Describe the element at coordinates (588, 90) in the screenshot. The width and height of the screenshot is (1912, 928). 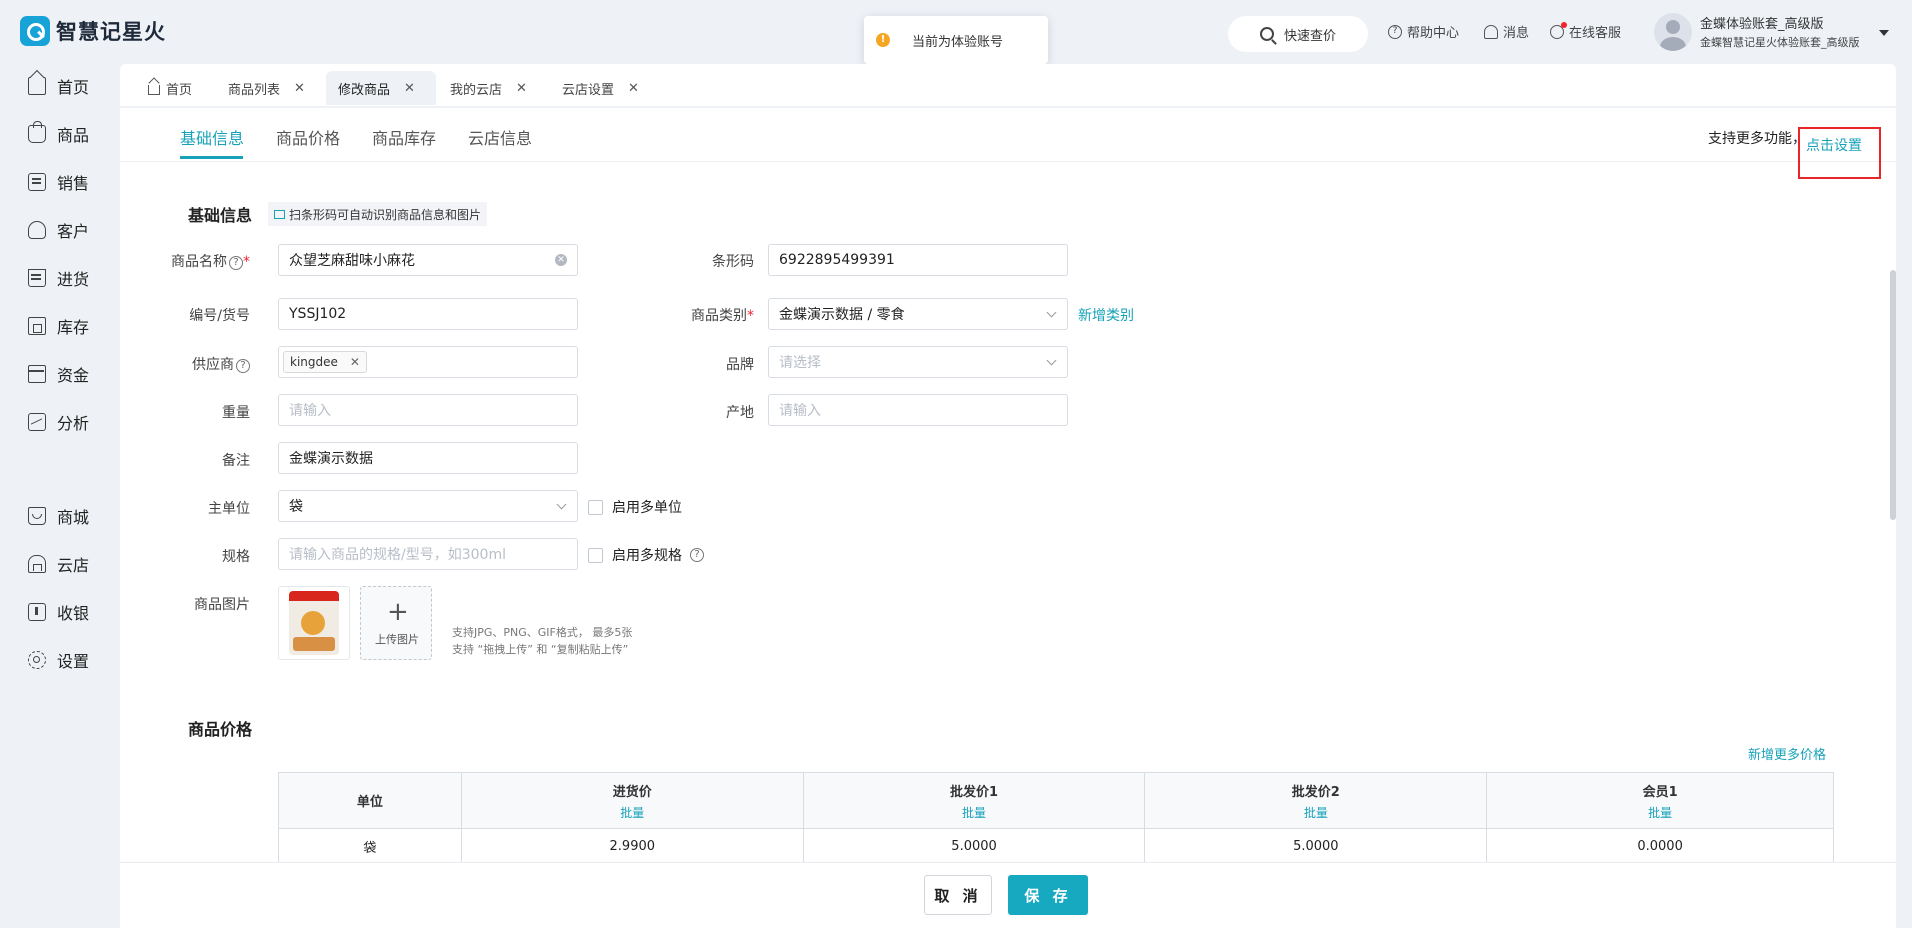
I see `tab-label: 云店设置` at that location.